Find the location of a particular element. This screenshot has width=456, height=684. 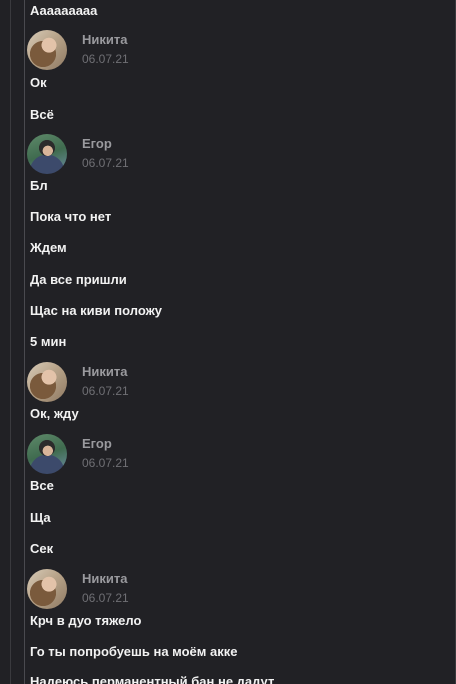

message-text: Бл is located at coordinates (39, 185).